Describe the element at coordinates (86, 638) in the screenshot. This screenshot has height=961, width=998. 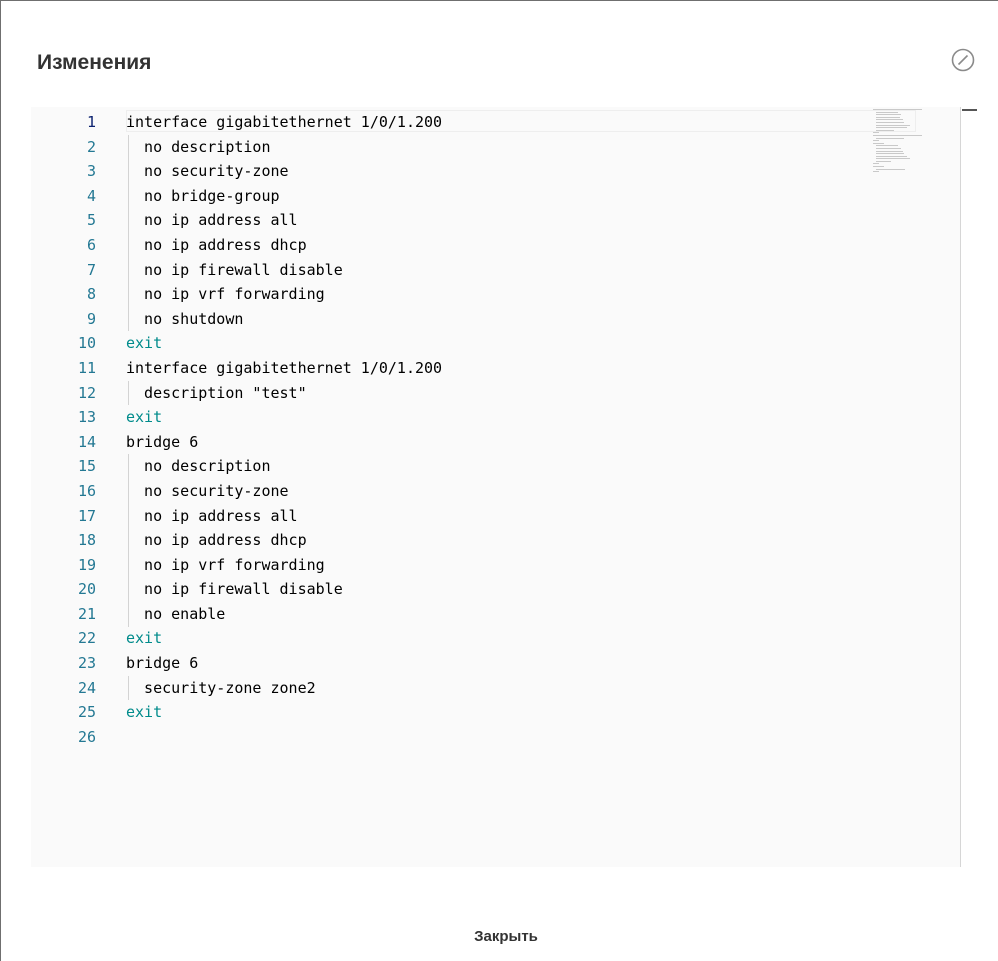
I see `line-number: 22` at that location.